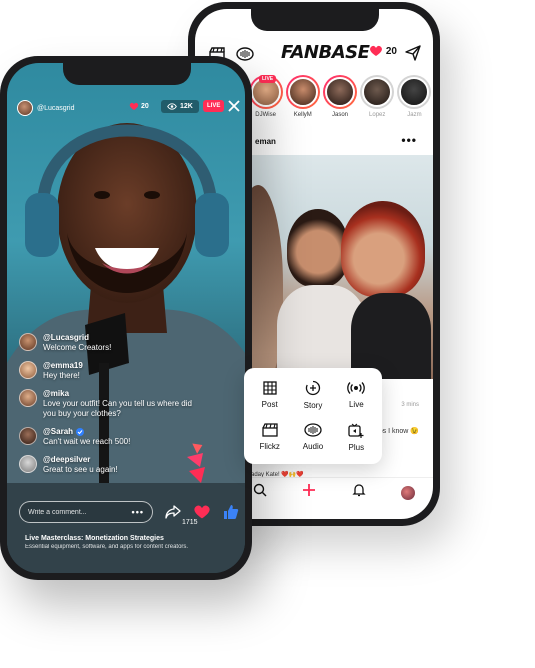 This screenshot has height=668, width=535. Describe the element at coordinates (356, 404) in the screenshot. I see `menu-label: Live` at that location.